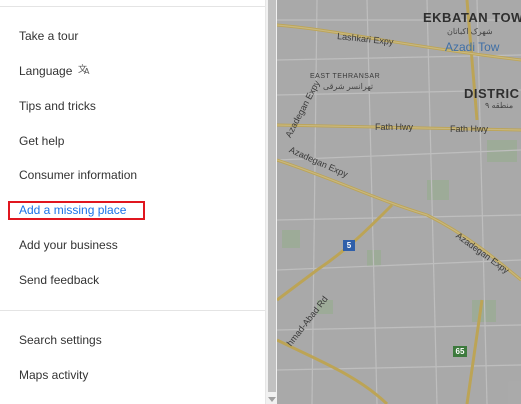 Image resolution: width=521 pixels, height=404 pixels. Describe the element at coordinates (472, 17) in the screenshot. I see `map-label-ekbatan: EKBATAN TOW` at that location.